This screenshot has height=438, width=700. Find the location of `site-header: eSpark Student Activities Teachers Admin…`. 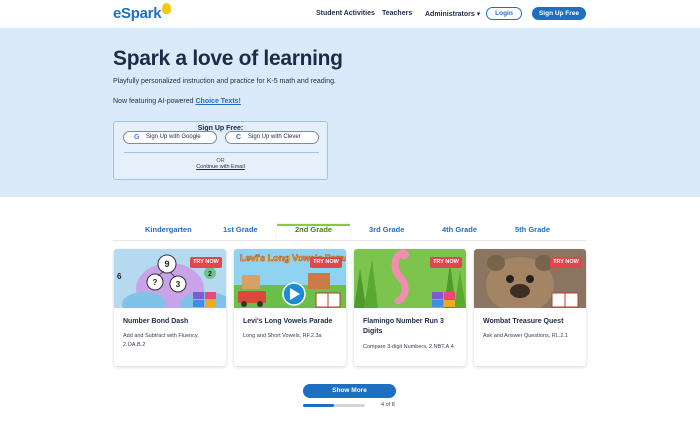

site-header: eSpark Student Activities Teachers Admin… is located at coordinates (350, 14).